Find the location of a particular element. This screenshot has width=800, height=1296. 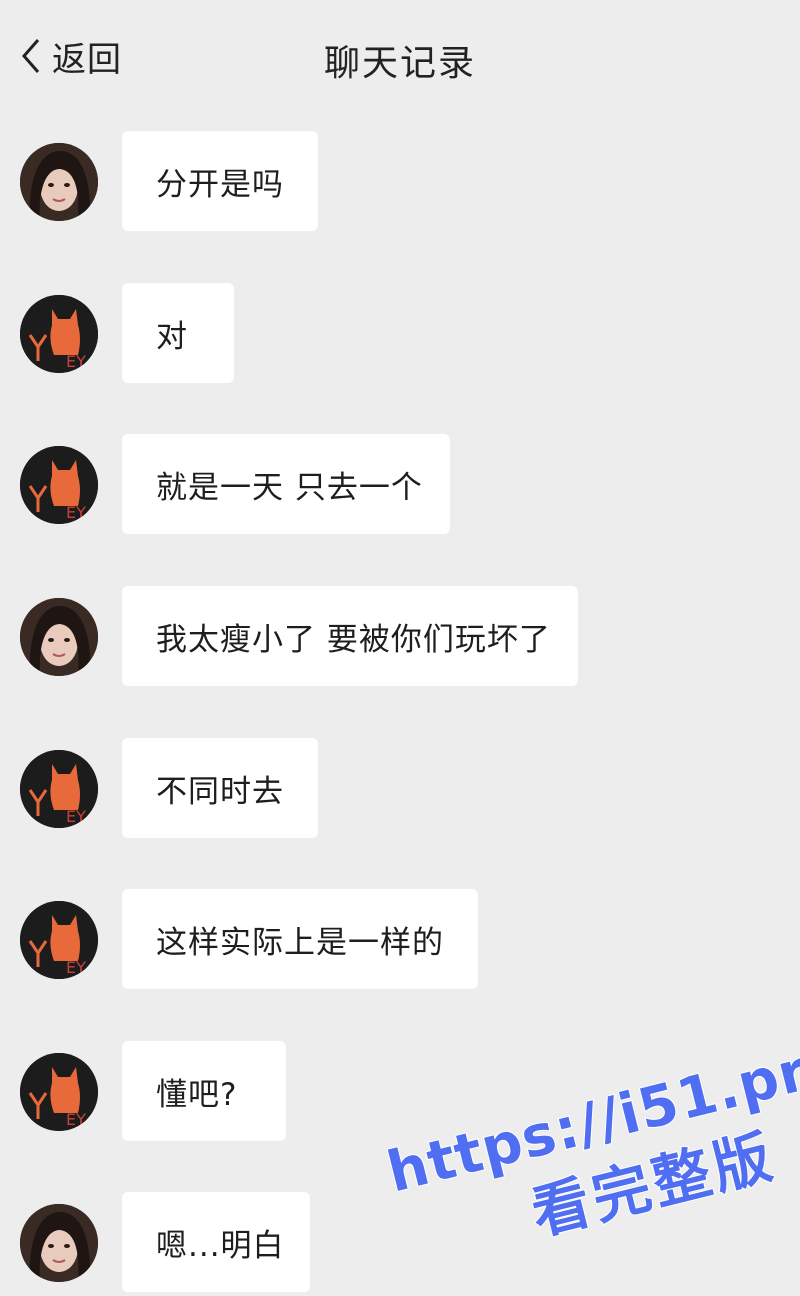

message-bubble: 嗯...明白 is located at coordinates (216, 1242).